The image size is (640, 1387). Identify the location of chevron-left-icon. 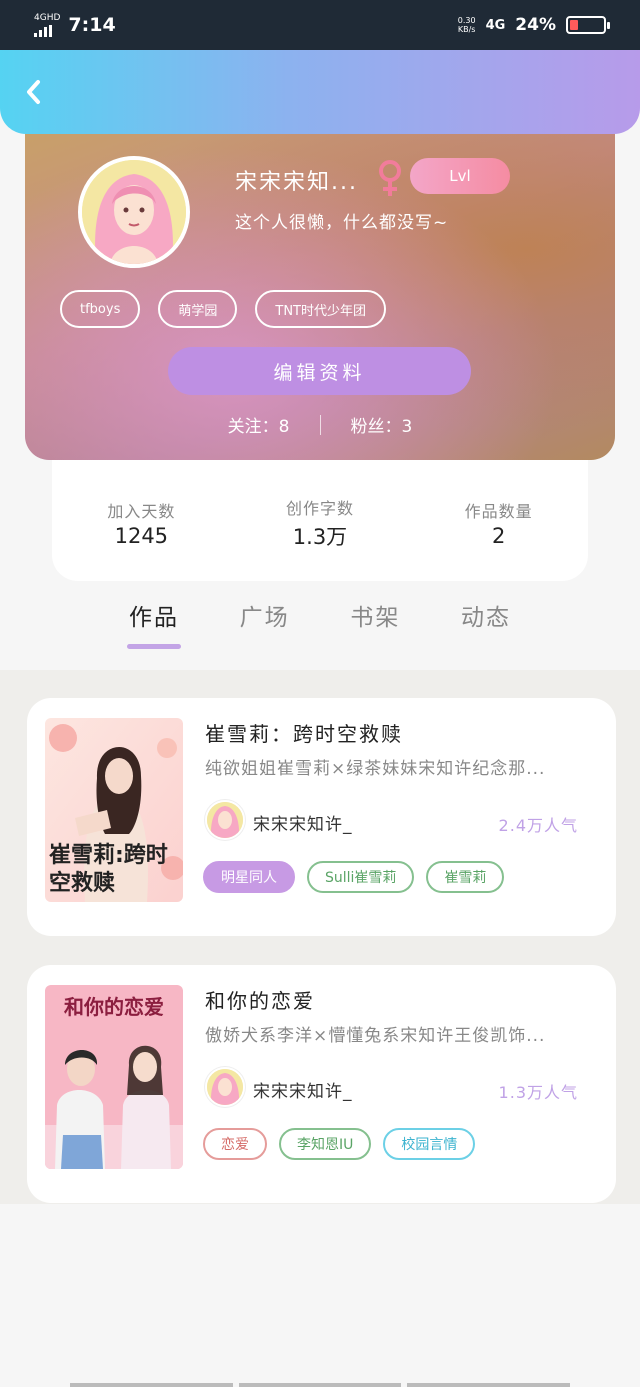
(33, 92).